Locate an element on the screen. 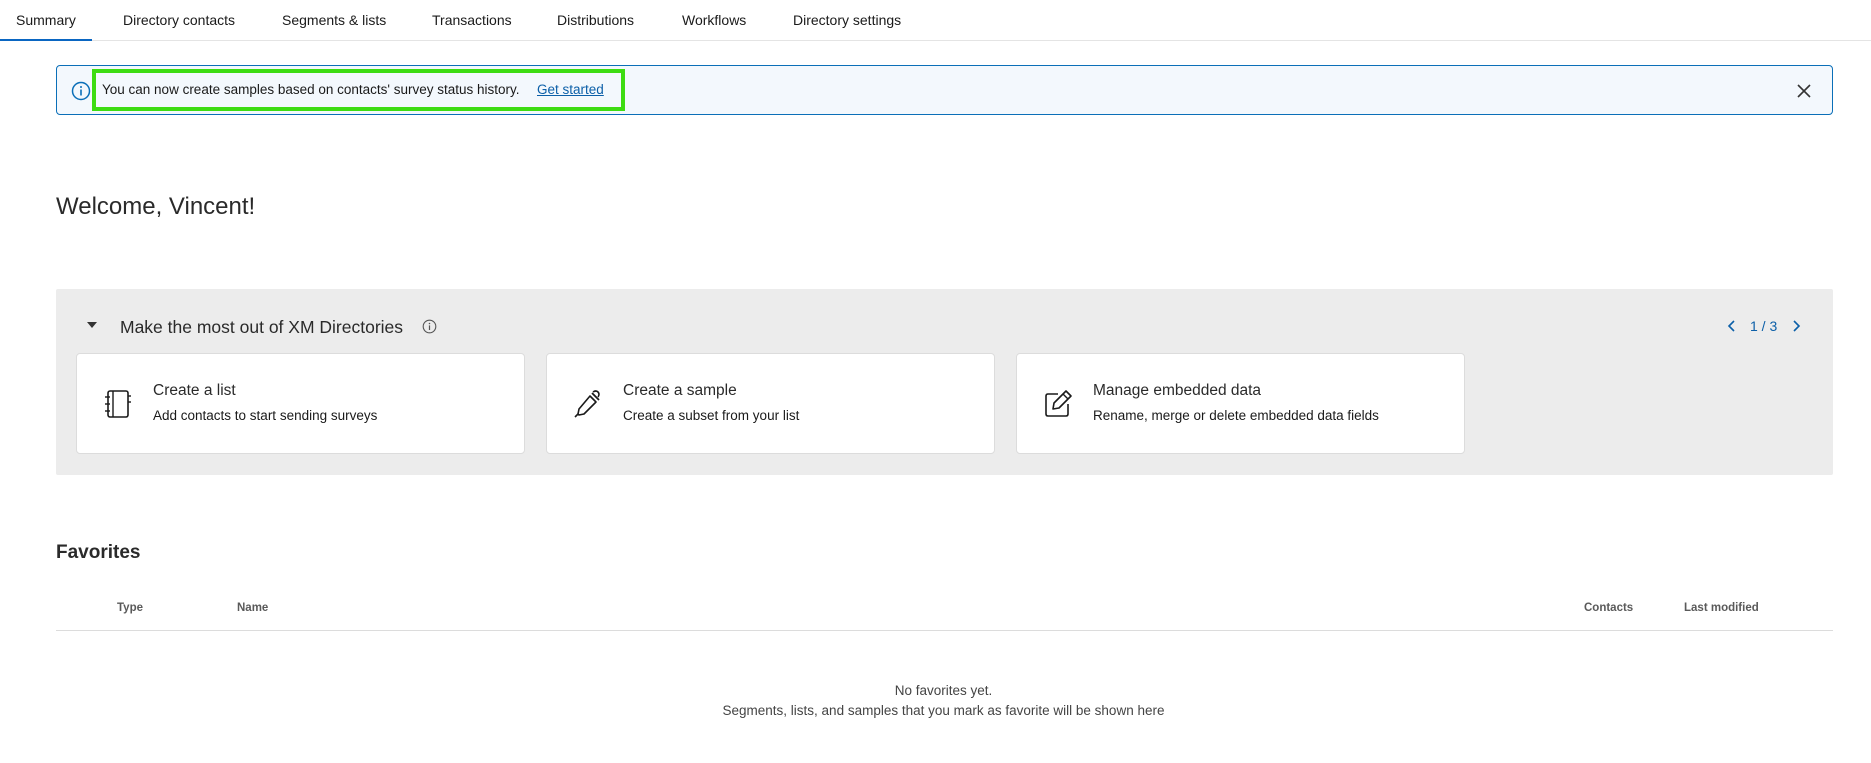  tab-directory-settings: Directory settings is located at coordinates (847, 20).